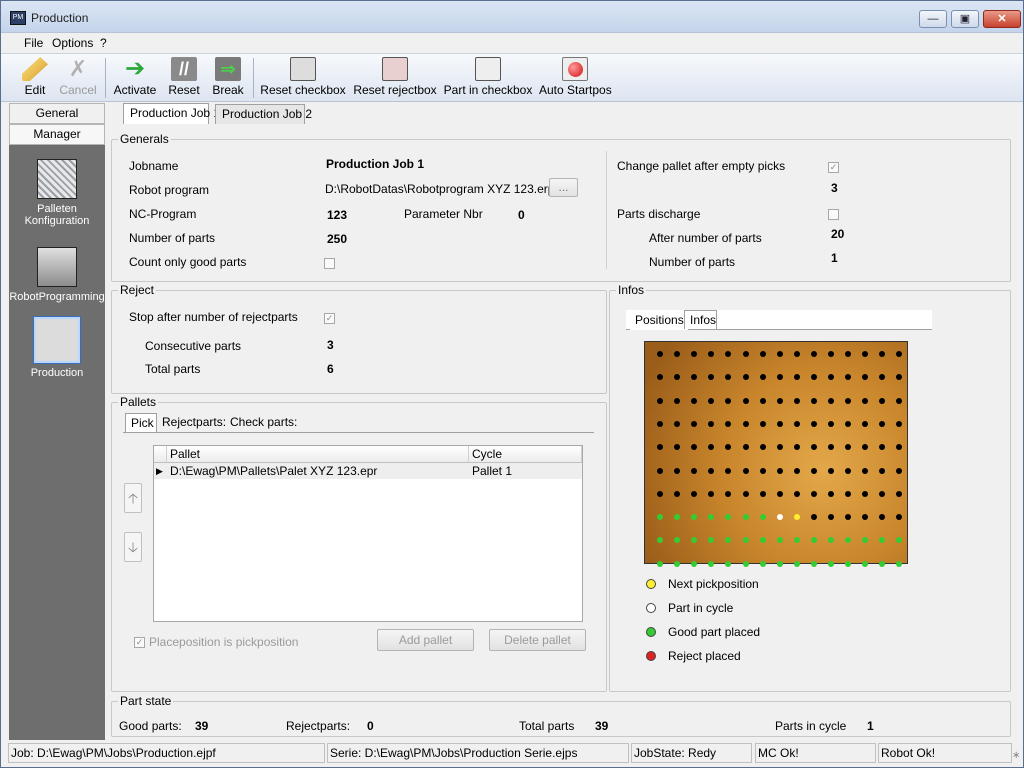  I want to click on placeposition-checkbox: ✓, so click(139, 642).